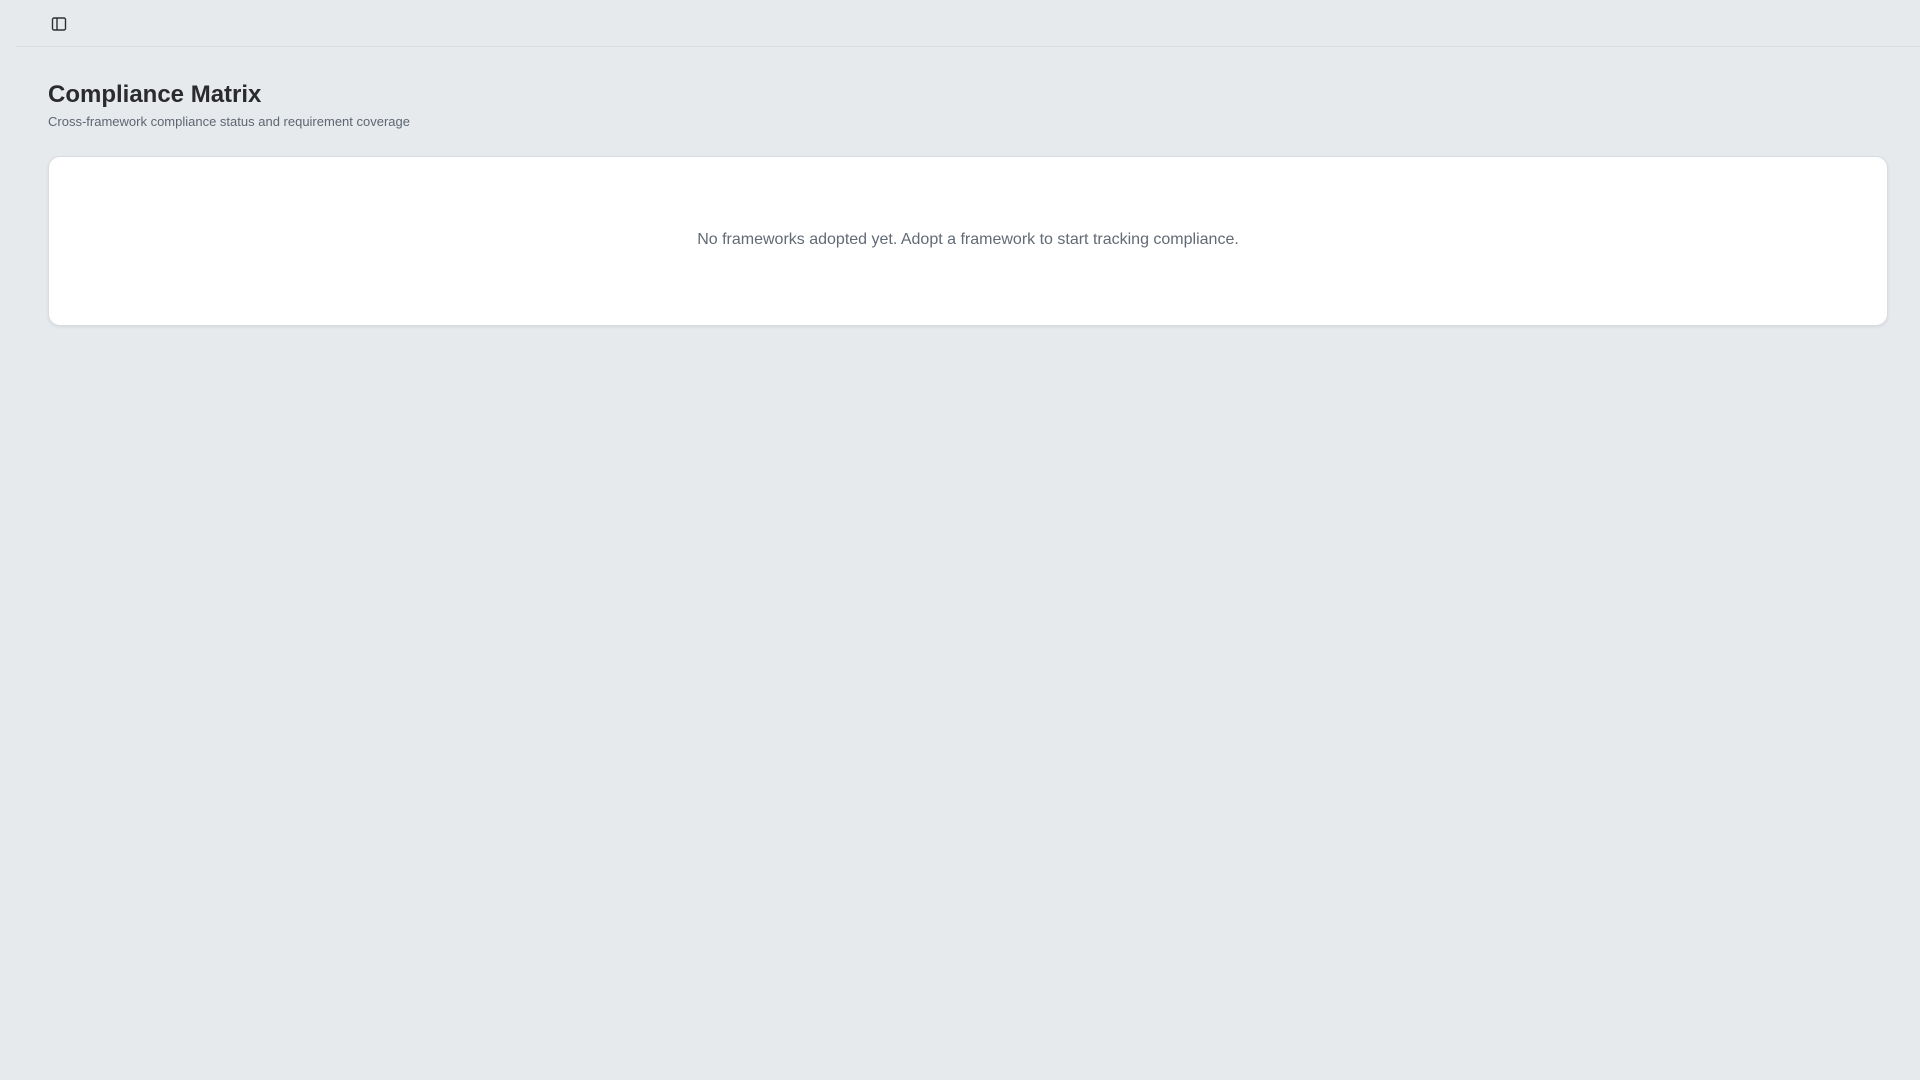 The height and width of the screenshot is (1080, 1920). Describe the element at coordinates (155, 94) in the screenshot. I see `page-title: Compliance Matrix` at that location.